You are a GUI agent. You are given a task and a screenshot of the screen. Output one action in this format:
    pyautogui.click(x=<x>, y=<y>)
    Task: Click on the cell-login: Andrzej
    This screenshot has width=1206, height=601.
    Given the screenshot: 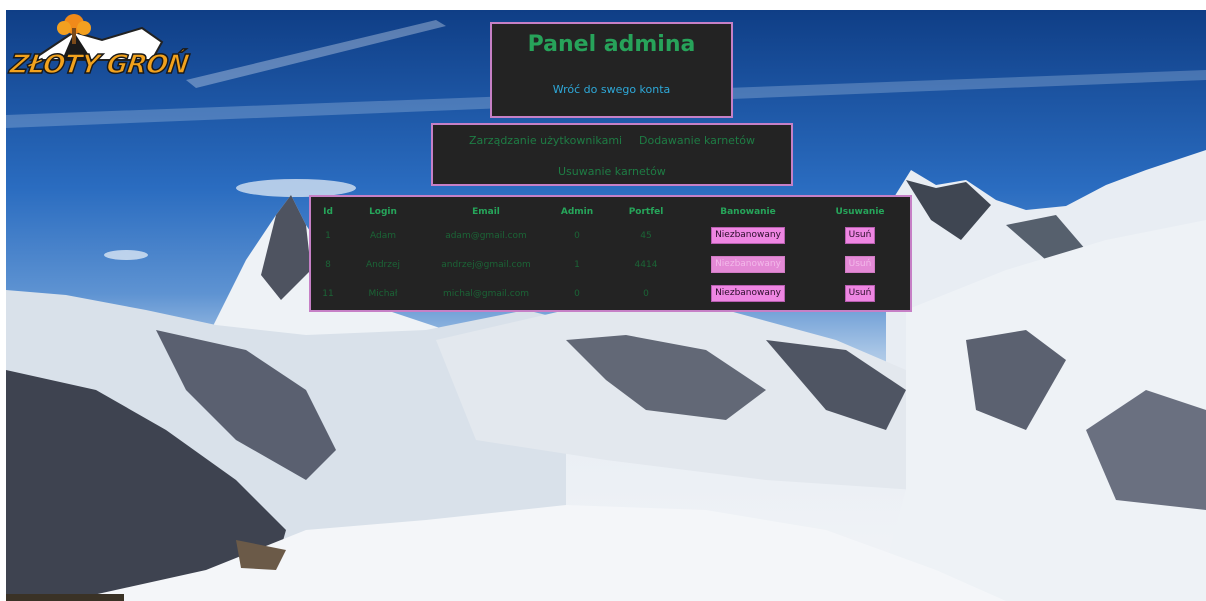 What is the action you would take?
    pyautogui.click(x=383, y=264)
    